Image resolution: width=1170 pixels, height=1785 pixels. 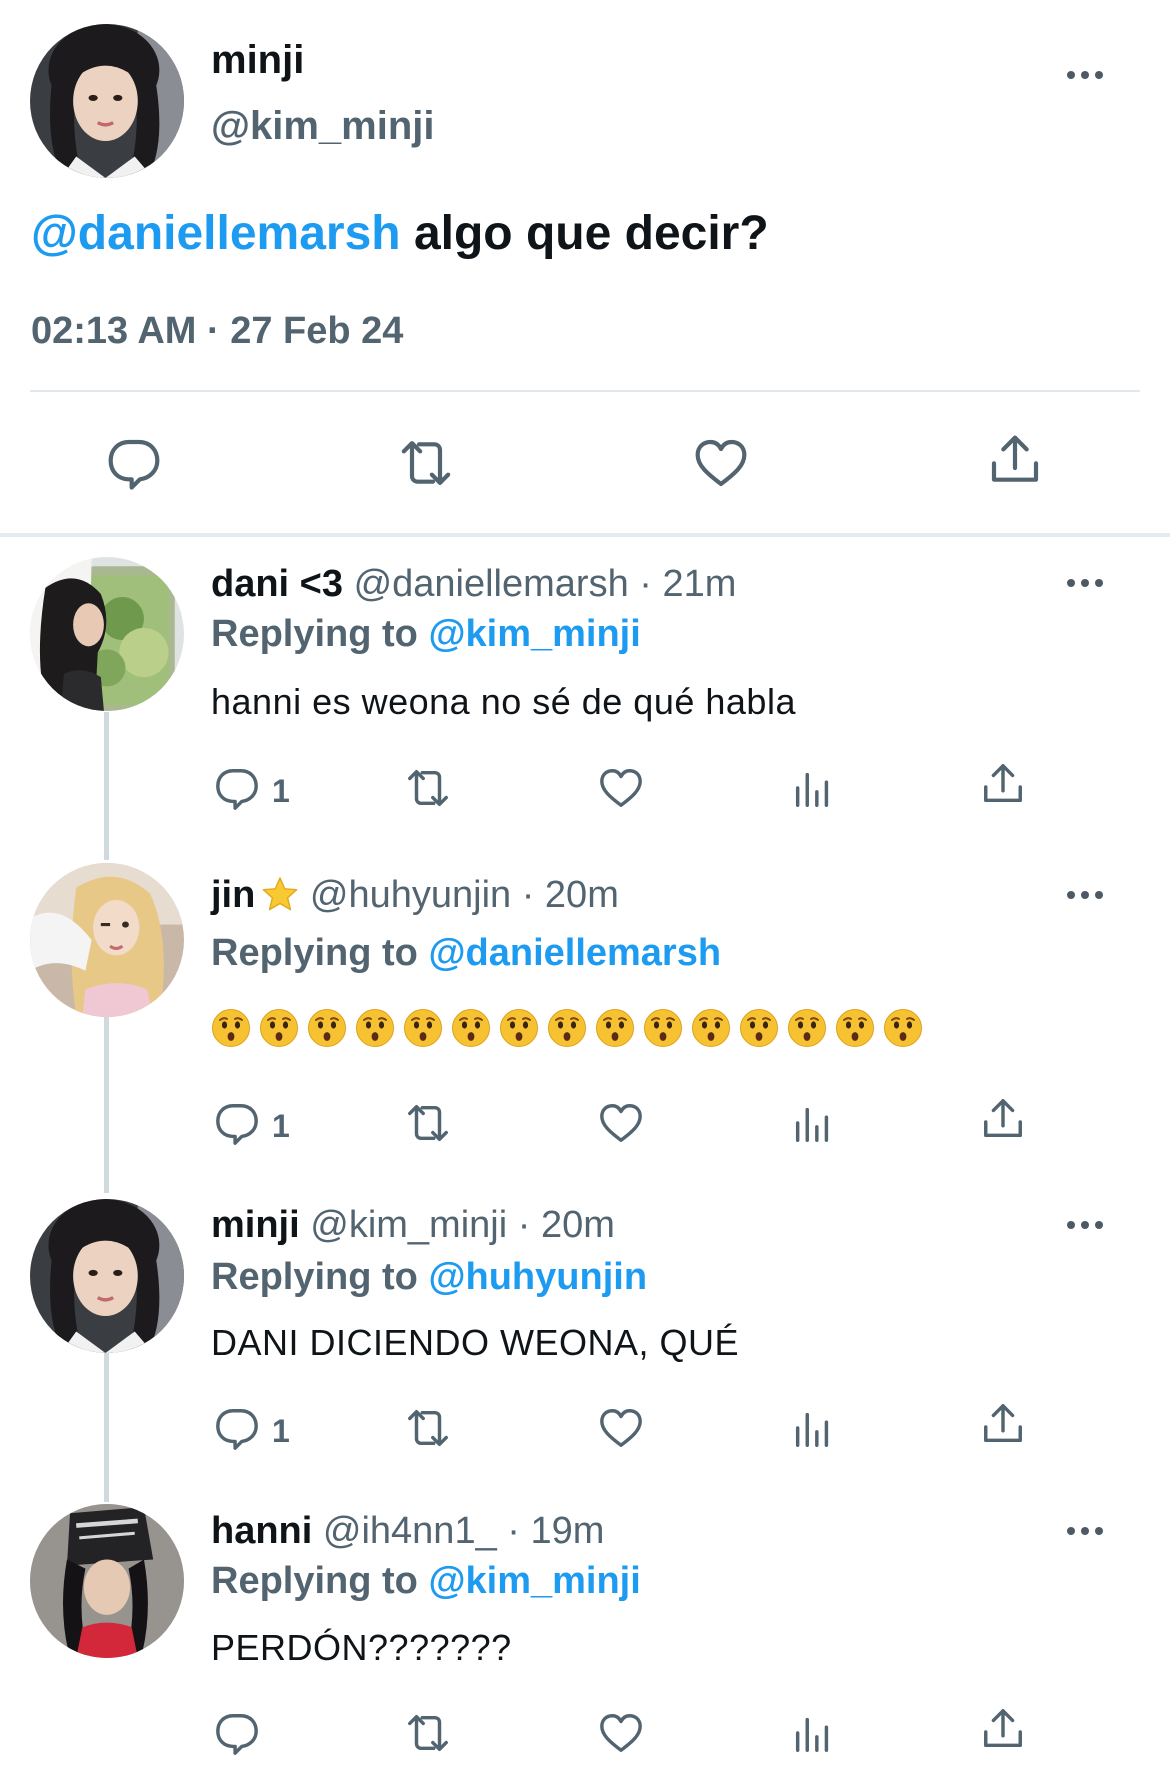 What do you see at coordinates (323, 126) in the screenshot?
I see `author-handle: @kim_minji` at bounding box center [323, 126].